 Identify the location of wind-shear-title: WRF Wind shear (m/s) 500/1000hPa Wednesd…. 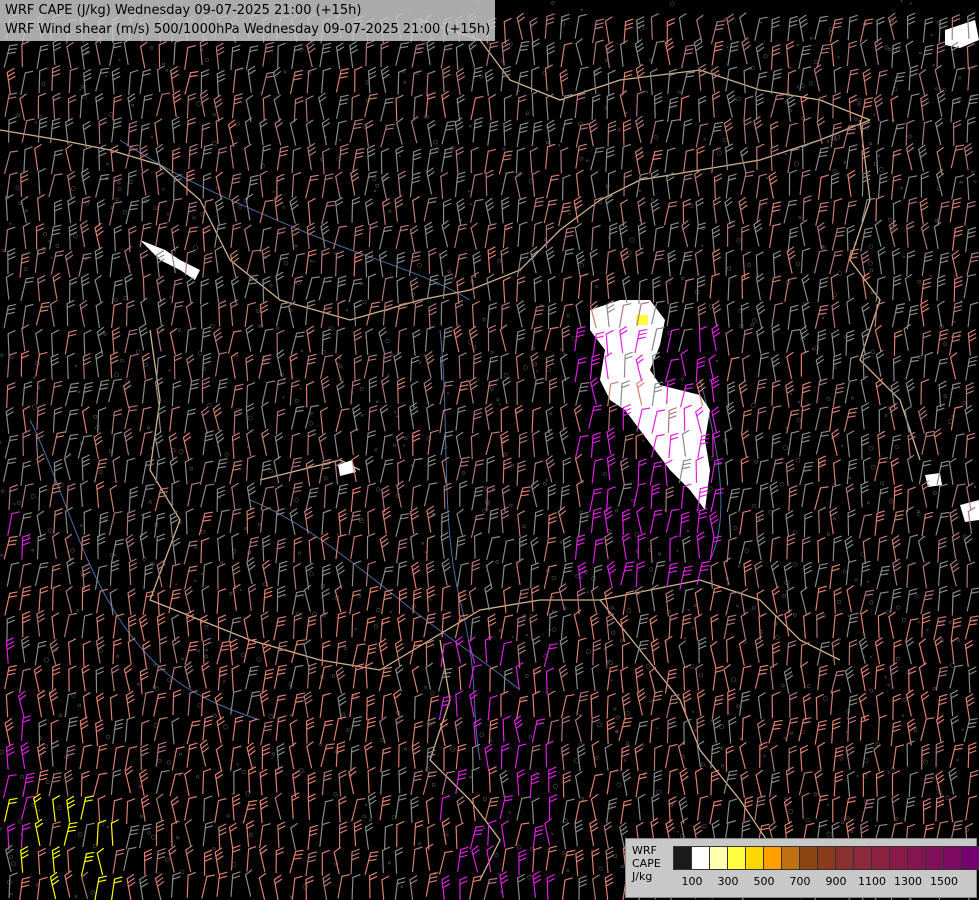
(248, 29).